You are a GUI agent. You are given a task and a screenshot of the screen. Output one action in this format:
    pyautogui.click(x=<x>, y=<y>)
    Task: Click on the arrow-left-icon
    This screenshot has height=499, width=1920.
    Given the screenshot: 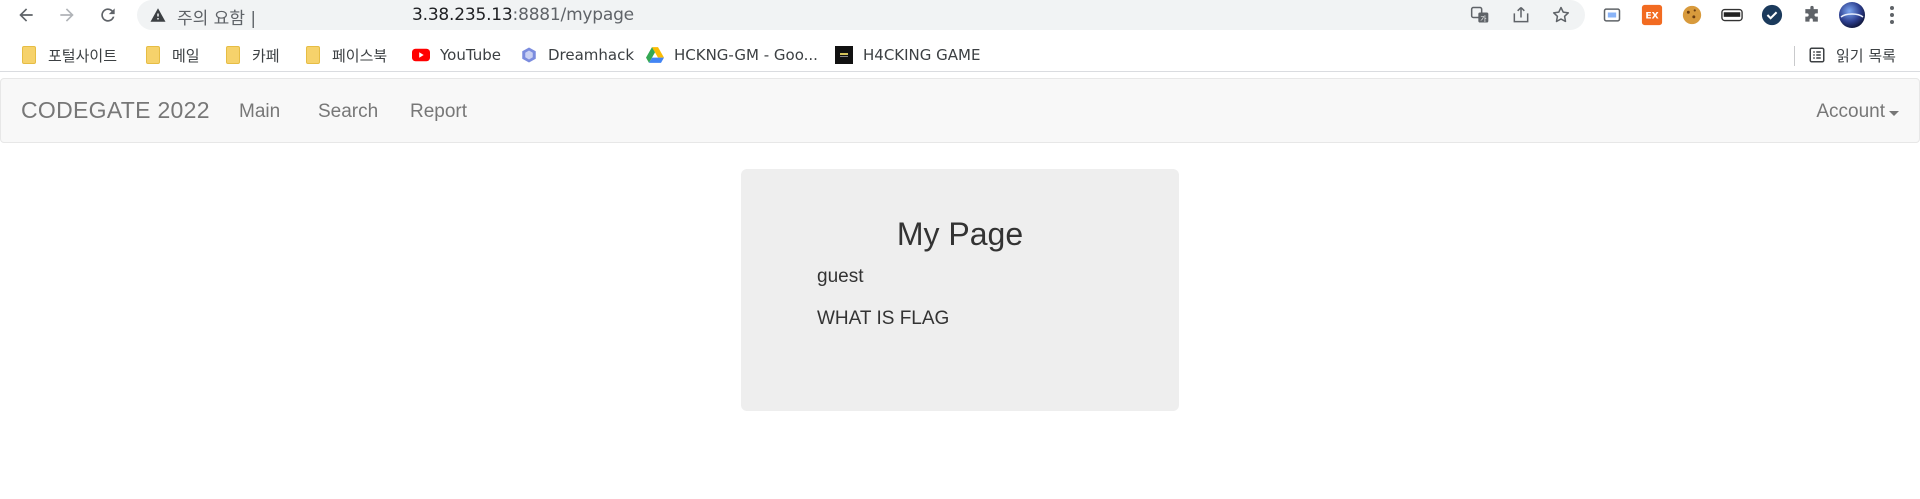 What is the action you would take?
    pyautogui.click(x=26, y=15)
    